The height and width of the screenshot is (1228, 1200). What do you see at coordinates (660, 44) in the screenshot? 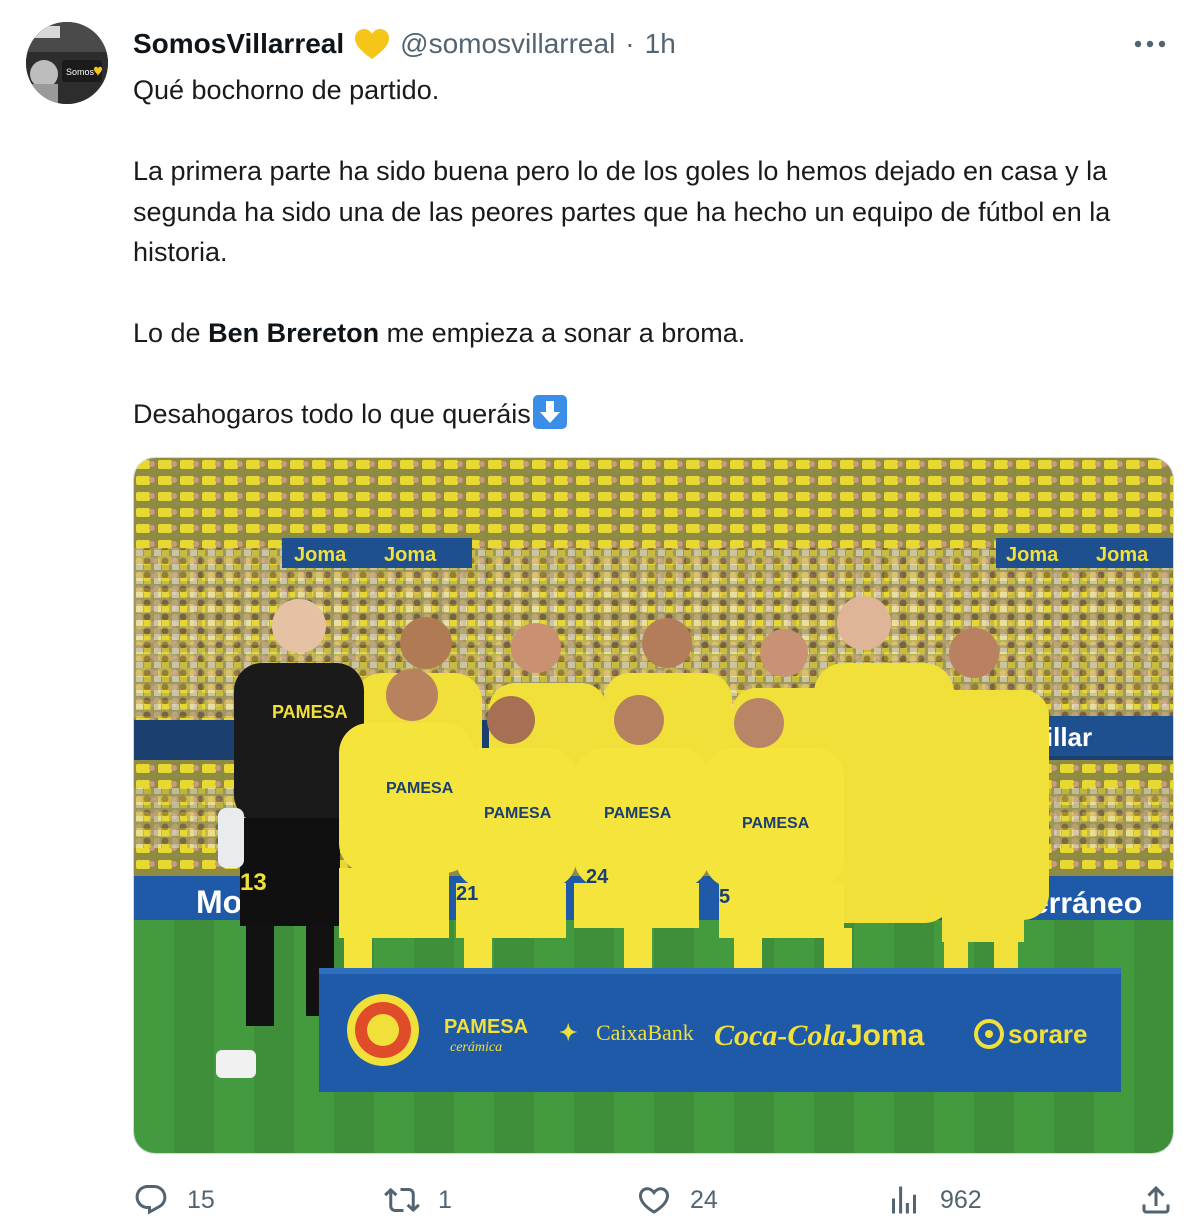
I see `timestamp: 1h` at bounding box center [660, 44].